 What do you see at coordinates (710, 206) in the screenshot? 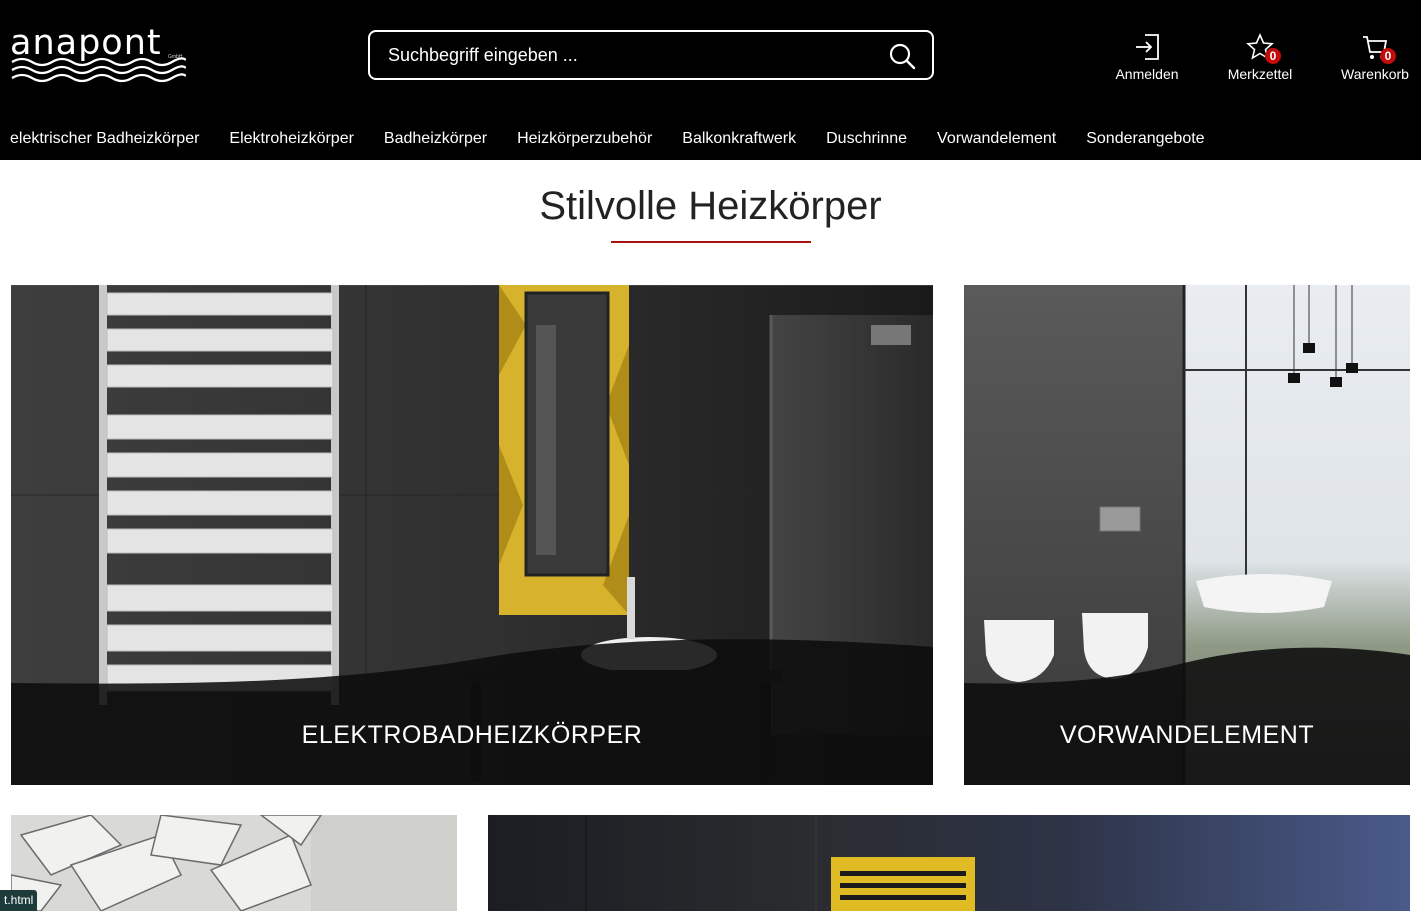
I see `section-title: Stilvolle Heizkörper` at bounding box center [710, 206].